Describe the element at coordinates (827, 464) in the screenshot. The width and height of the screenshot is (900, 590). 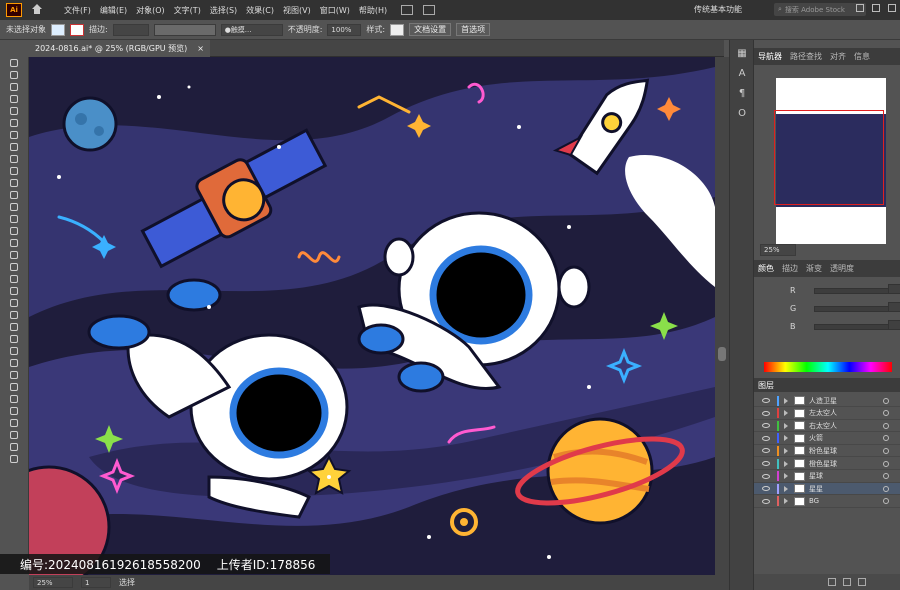
I see `layer-row: 橙色星球` at that location.